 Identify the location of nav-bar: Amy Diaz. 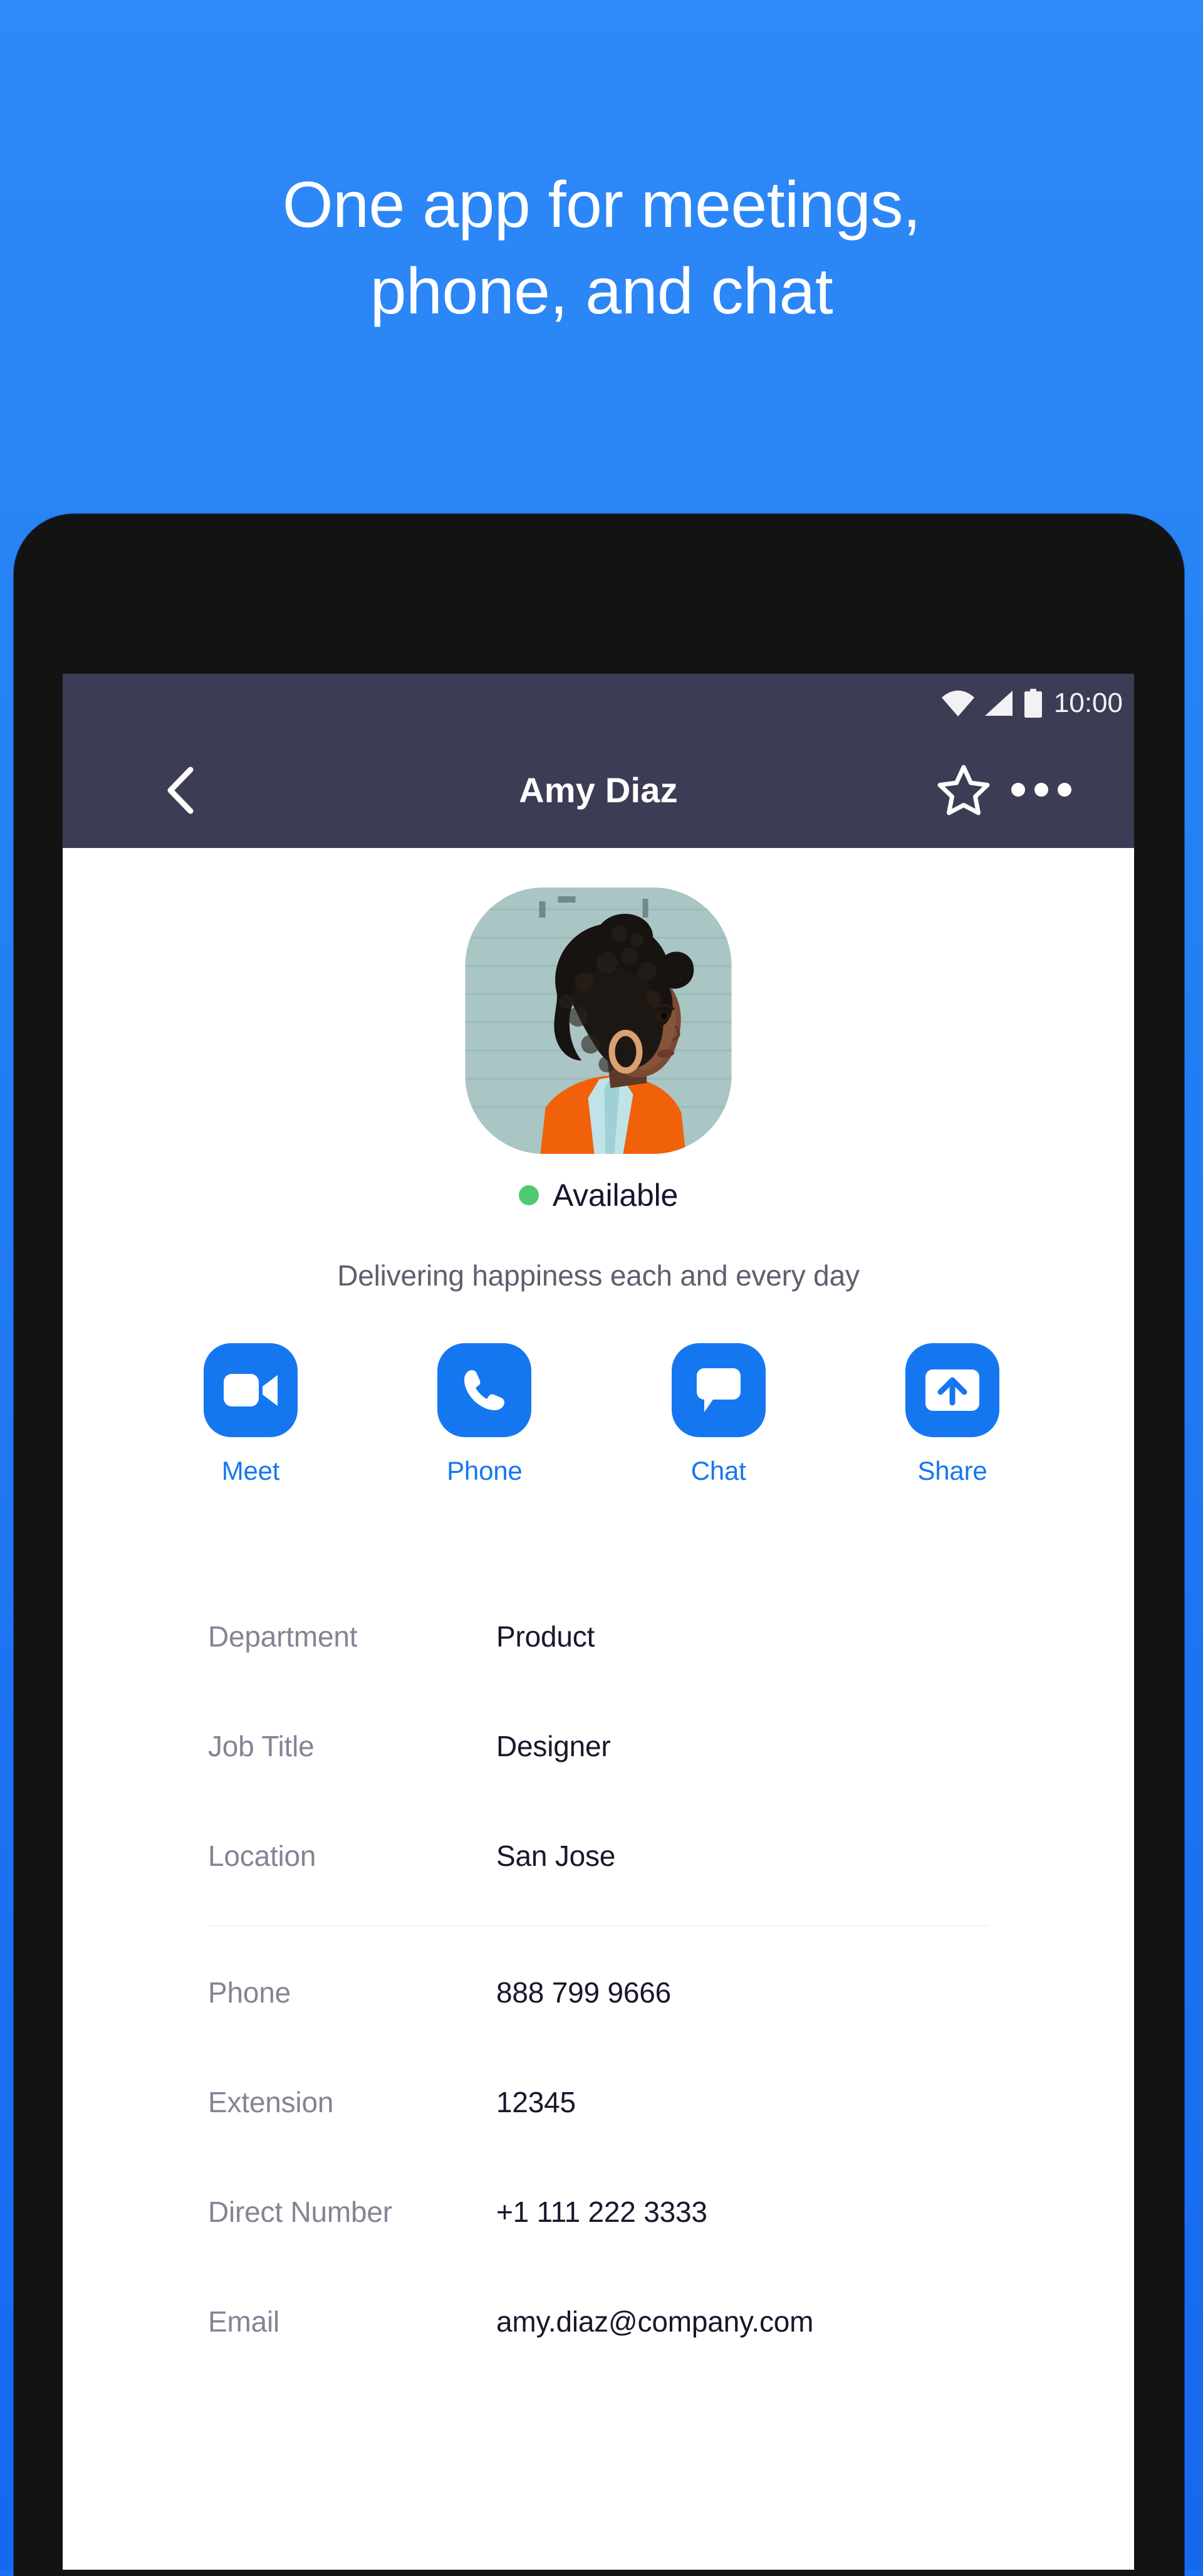
(599, 790).